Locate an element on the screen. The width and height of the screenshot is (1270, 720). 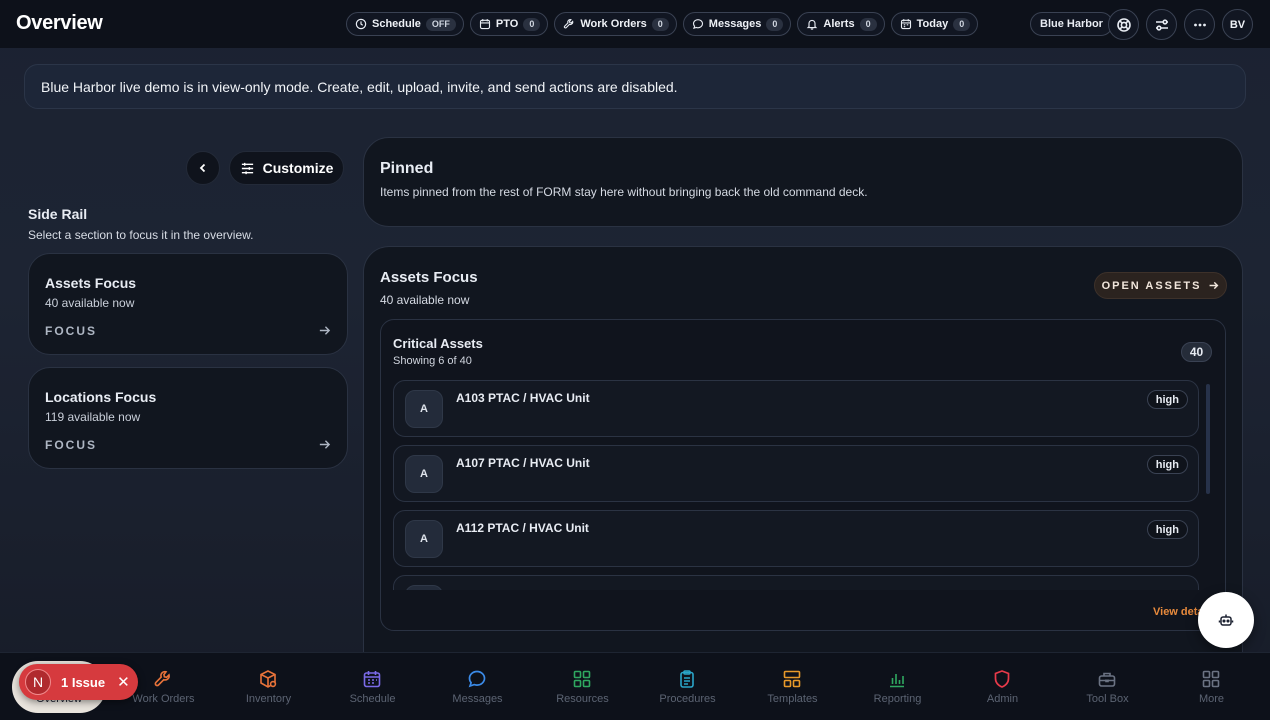
critical-assets-subtitle: Showing 6 of 40 is located at coordinates (432, 361).